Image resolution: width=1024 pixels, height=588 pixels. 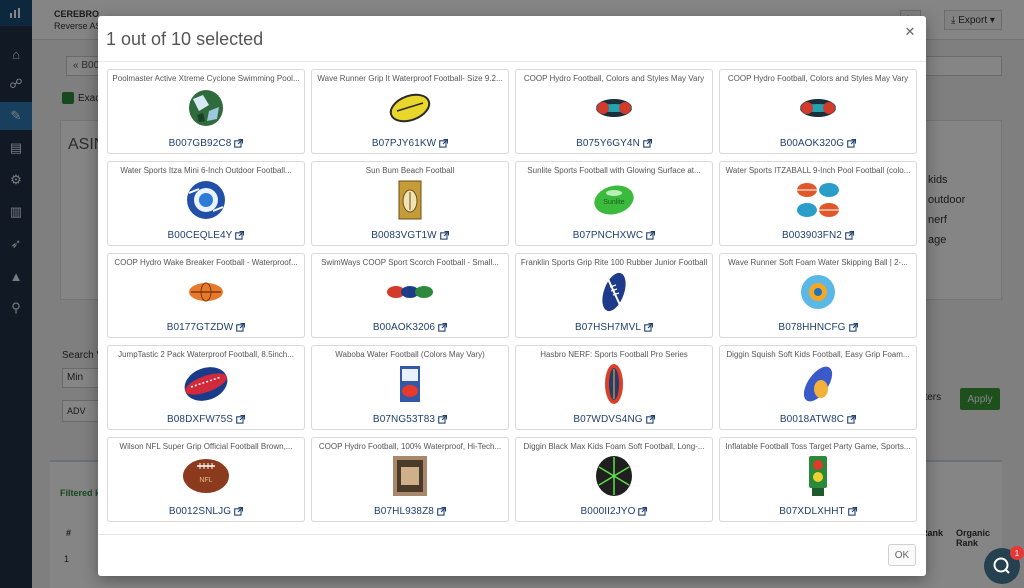 I want to click on asin-link: B003903FN2, so click(x=818, y=235).